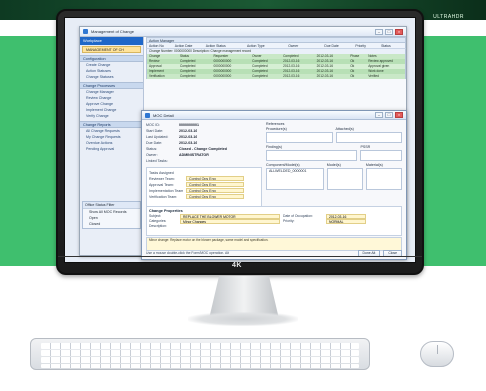 This screenshot has width=486, height=391. I want to click on procedures-cell: Procedure(s), so click(299, 136).